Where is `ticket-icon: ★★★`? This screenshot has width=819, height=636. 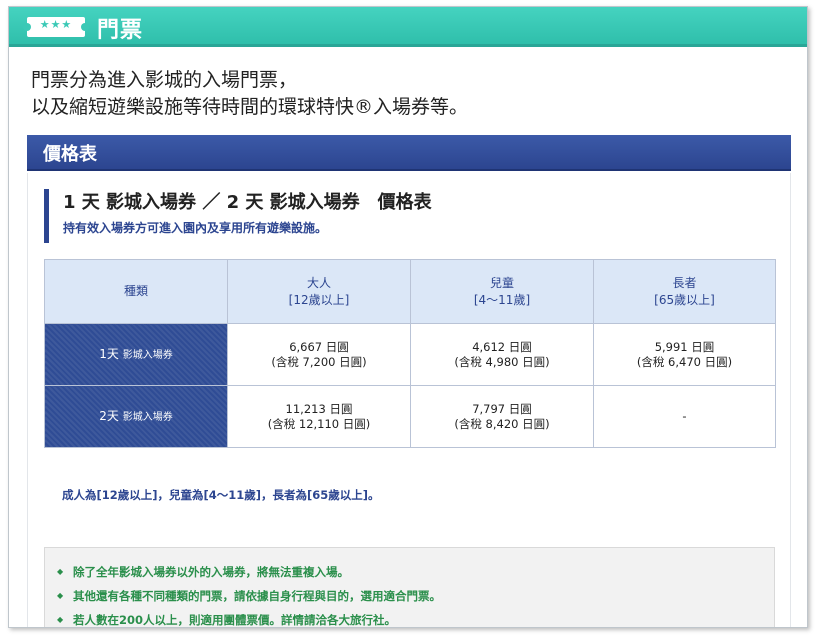
ticket-icon: ★★★ is located at coordinates (56, 27).